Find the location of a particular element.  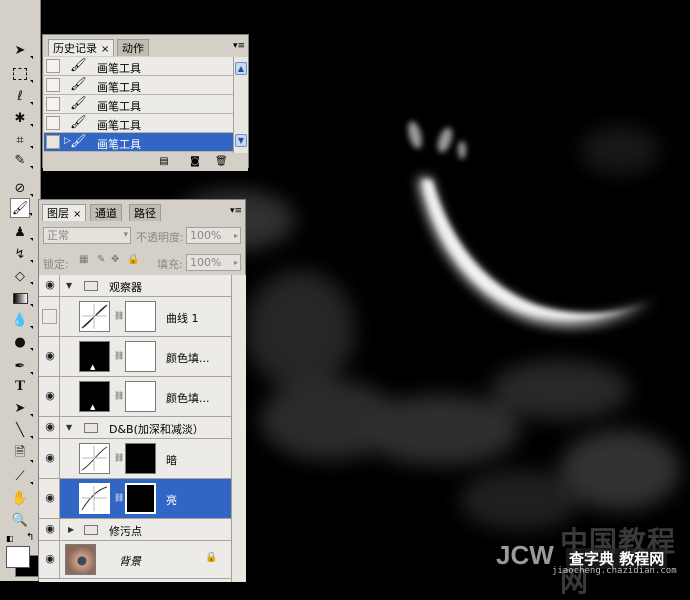

collapse-triangle-icon: ▶ is located at coordinates (71, 529).